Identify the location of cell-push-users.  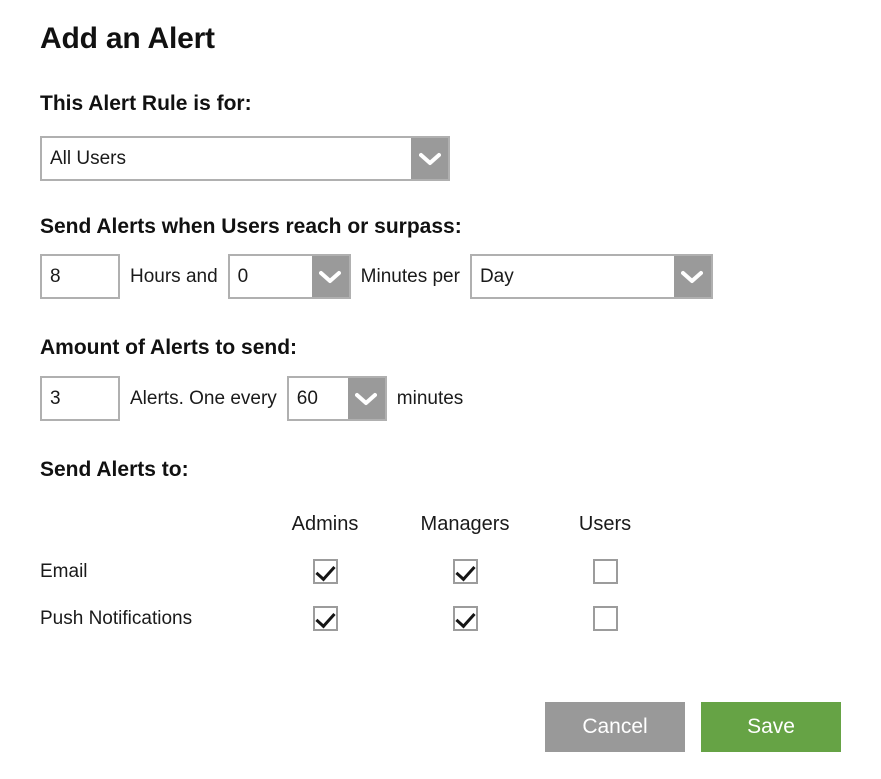
(605, 618).